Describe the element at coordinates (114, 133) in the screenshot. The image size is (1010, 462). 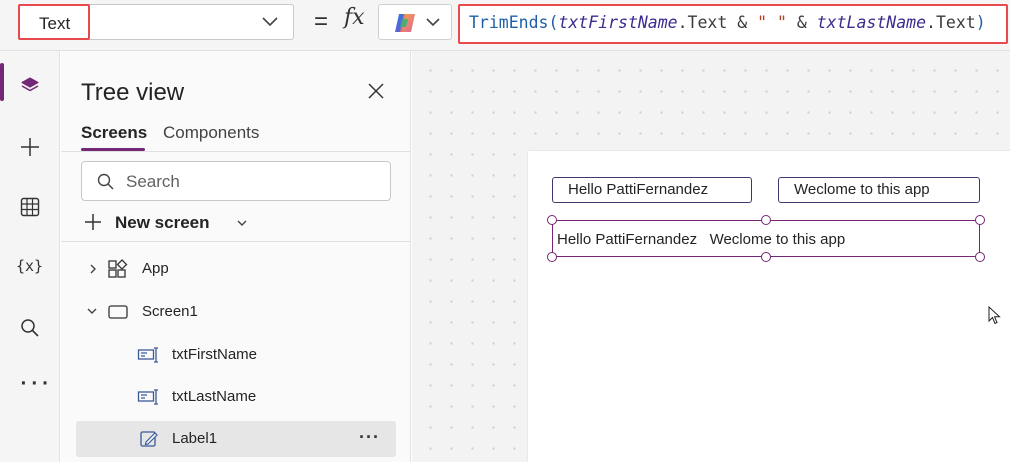
I see `tab-screens: Screens` at that location.